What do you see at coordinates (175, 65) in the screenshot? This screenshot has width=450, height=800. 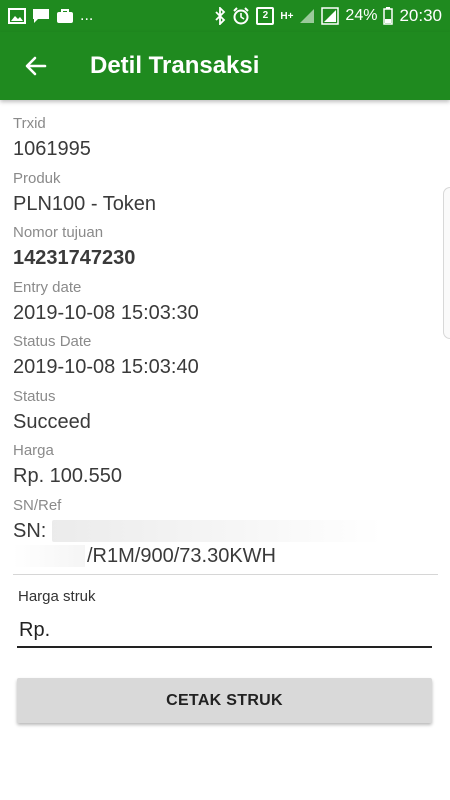 I see `page-title: Detil Transaksi` at bounding box center [175, 65].